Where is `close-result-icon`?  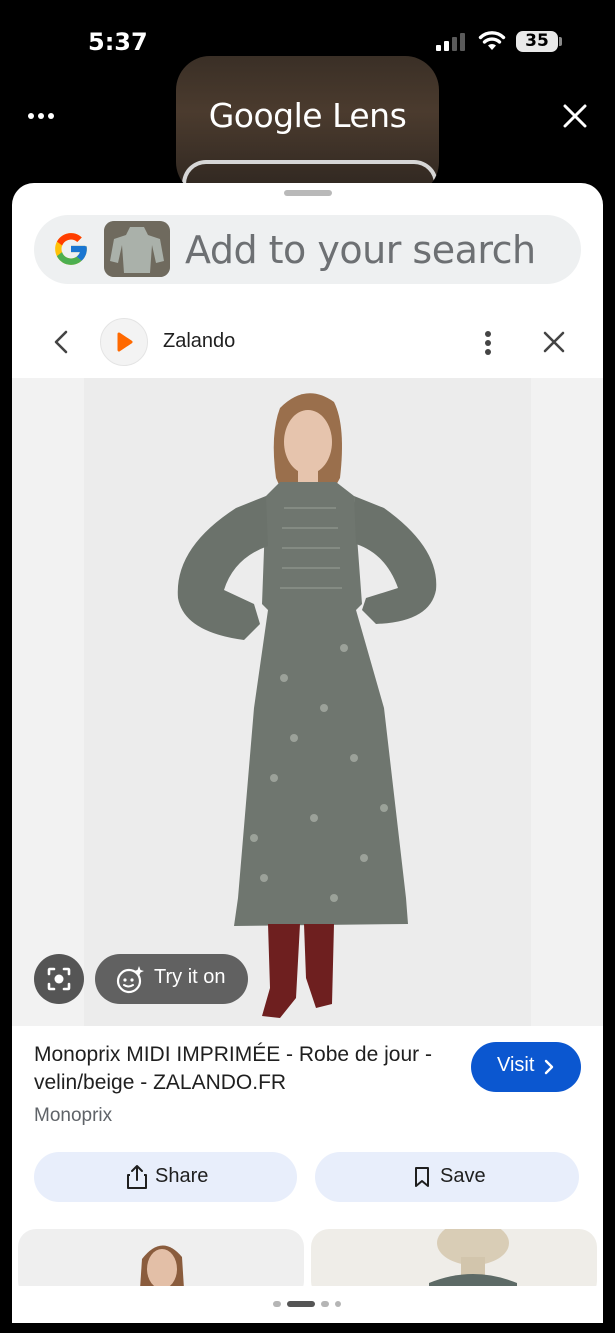 close-result-icon is located at coordinates (554, 342).